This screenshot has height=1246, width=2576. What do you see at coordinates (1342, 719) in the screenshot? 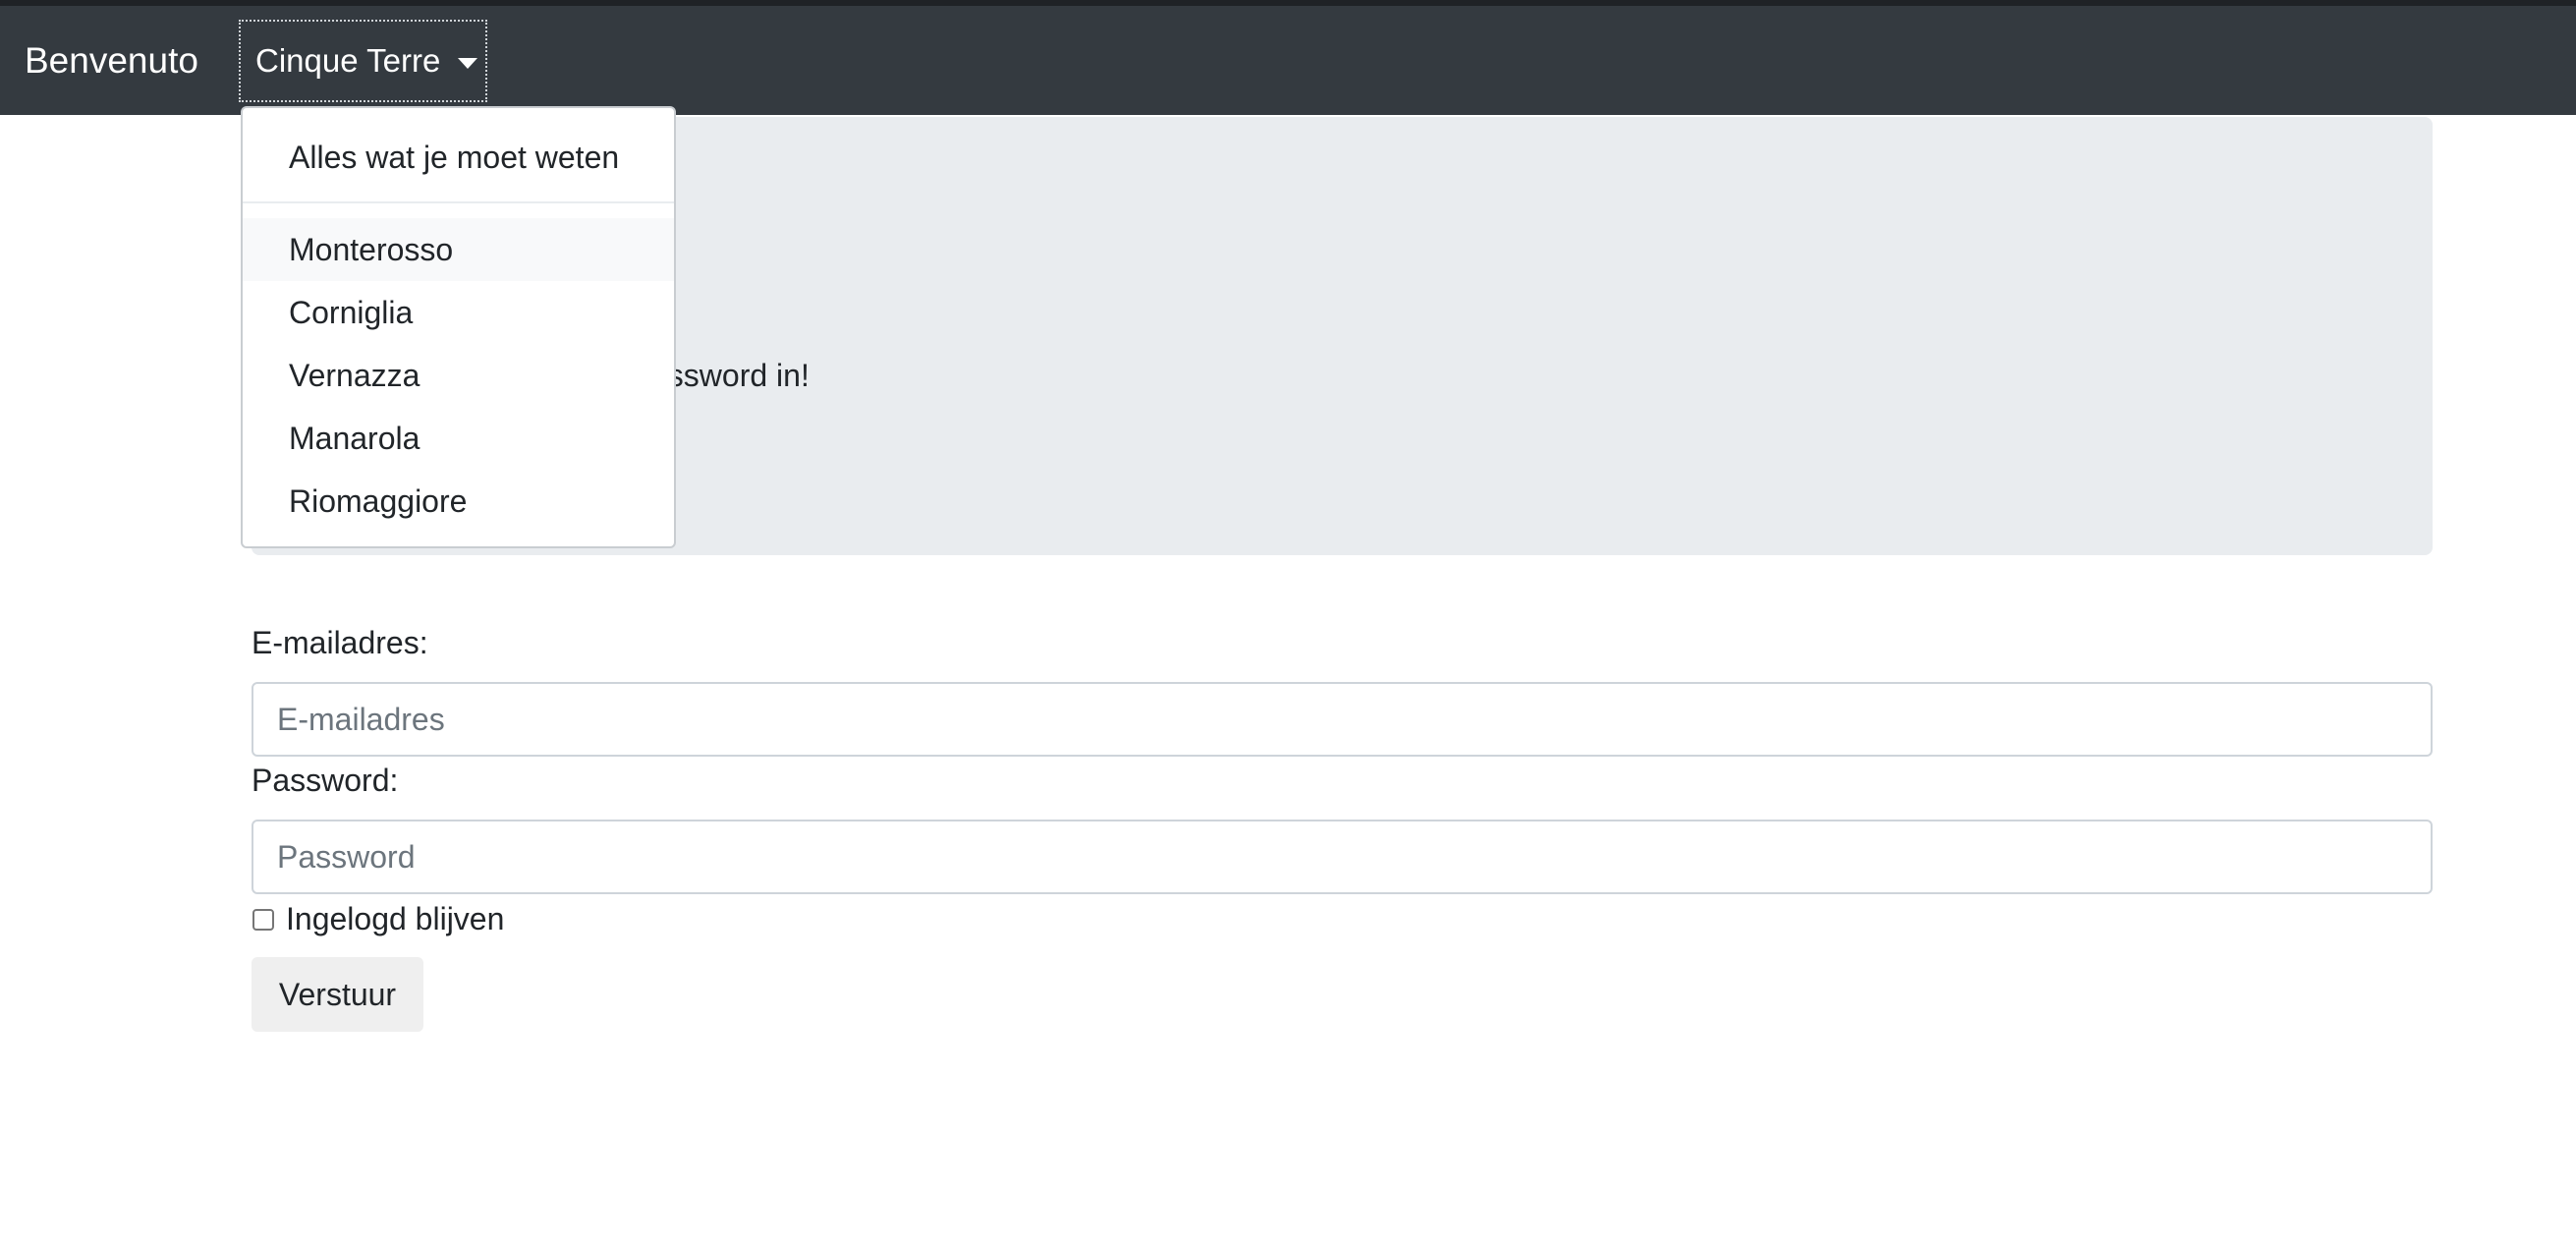
I see `email-input` at bounding box center [1342, 719].